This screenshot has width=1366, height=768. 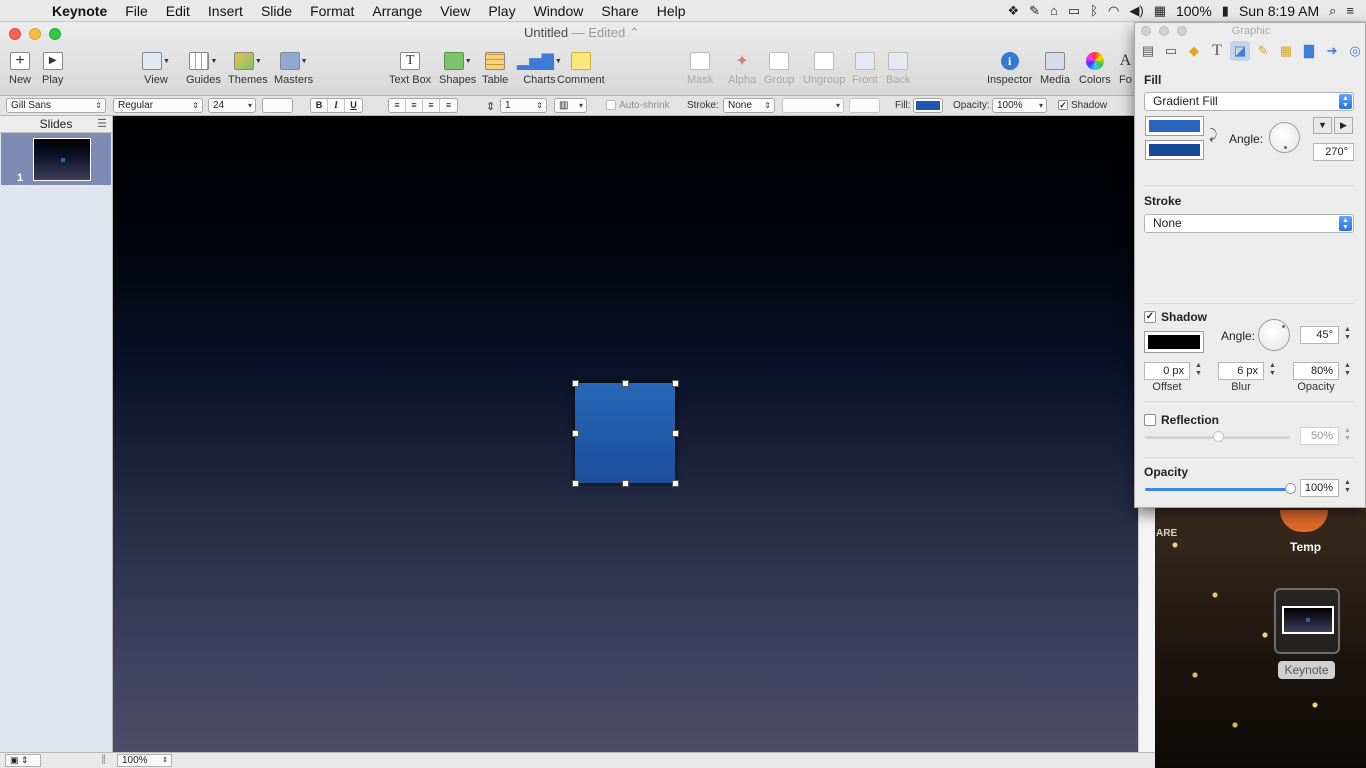 What do you see at coordinates (1333, 152) in the screenshot?
I see `fill-angle-field: 270°` at bounding box center [1333, 152].